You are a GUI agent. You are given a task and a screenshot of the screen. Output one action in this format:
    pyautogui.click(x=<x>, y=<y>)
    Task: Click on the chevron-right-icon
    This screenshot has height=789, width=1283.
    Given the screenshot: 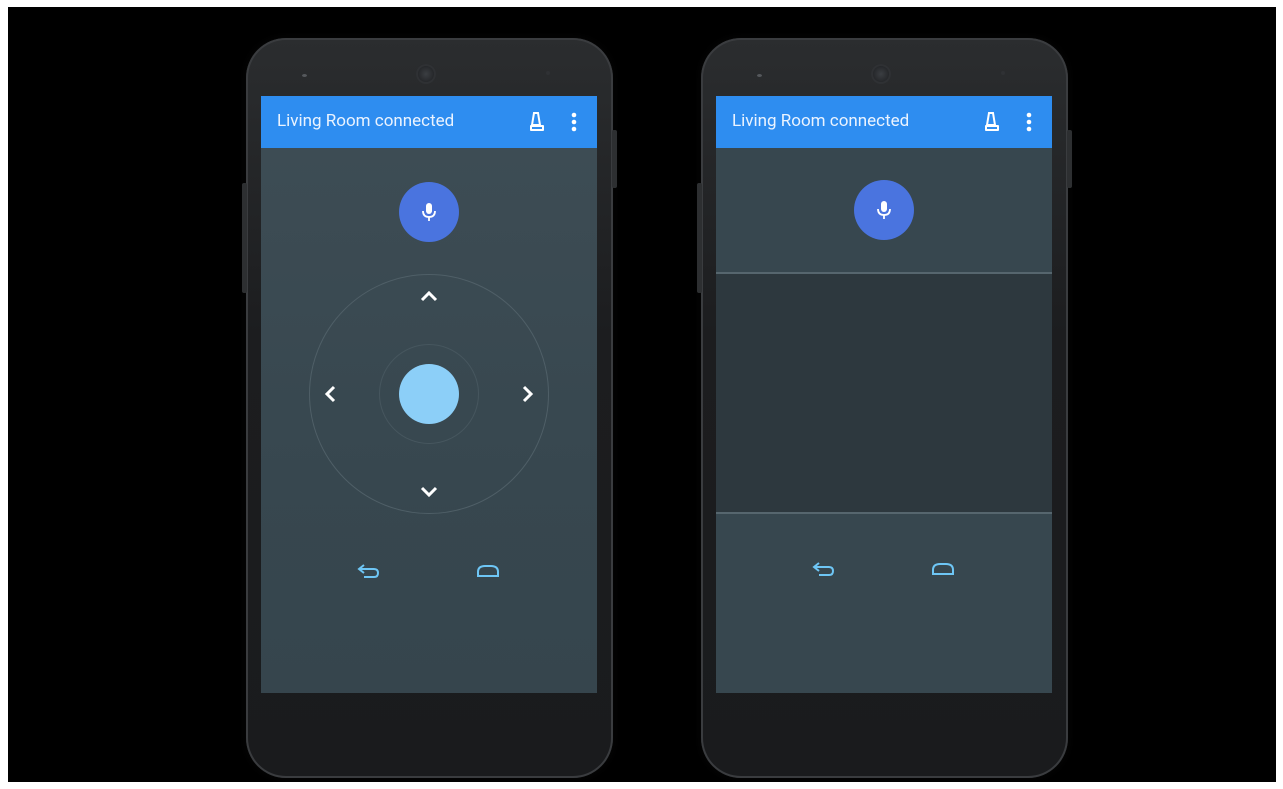 What is the action you would take?
    pyautogui.click(x=527, y=394)
    